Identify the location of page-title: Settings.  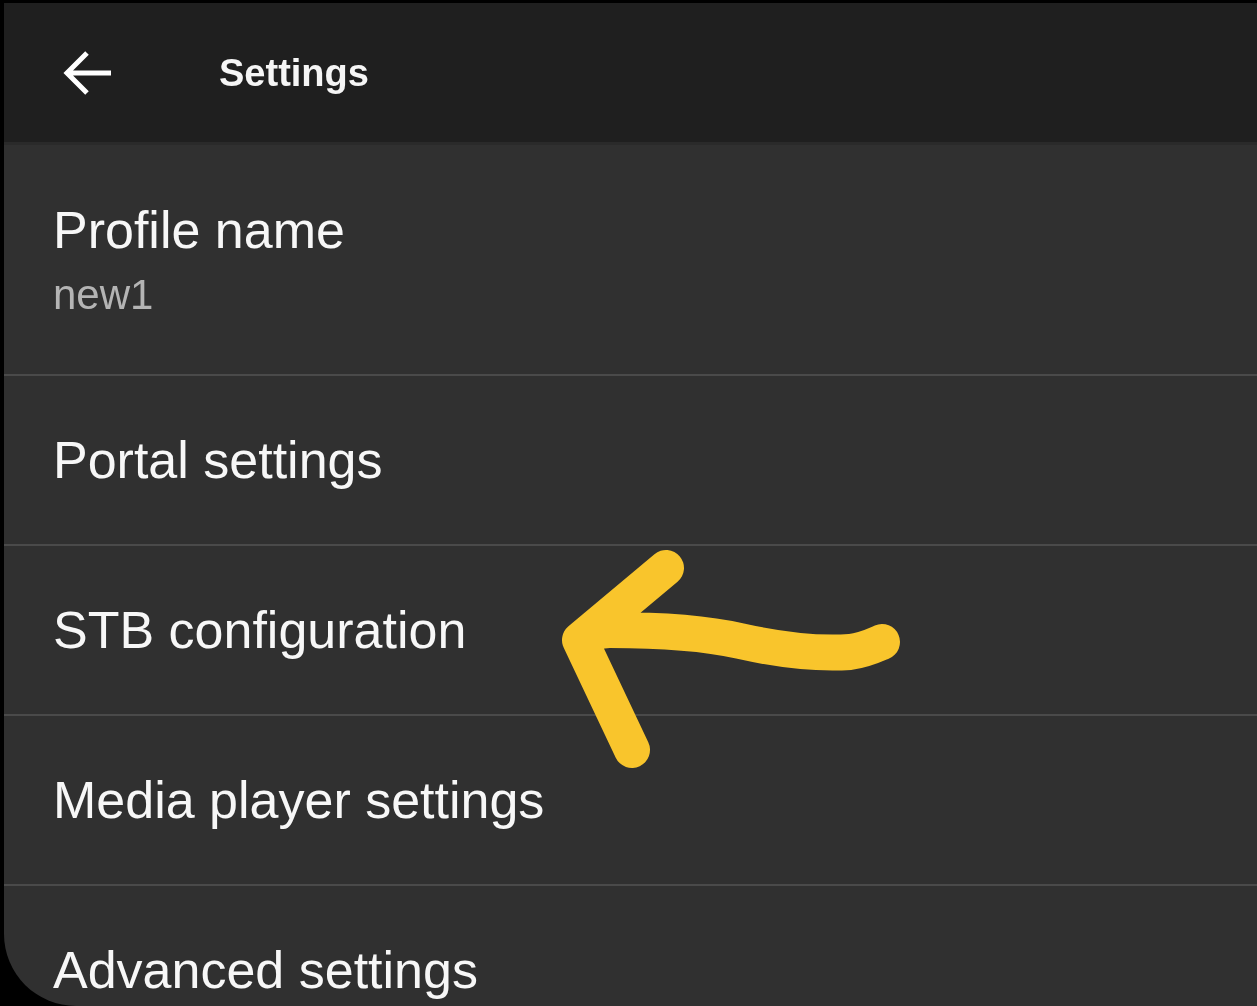
(294, 73).